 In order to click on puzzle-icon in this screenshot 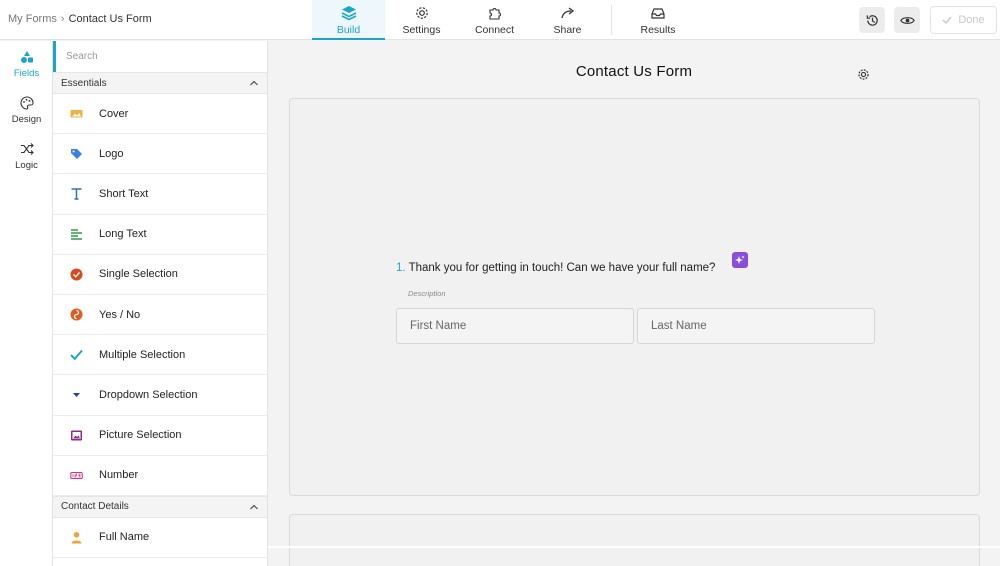, I will do `click(494, 14)`.